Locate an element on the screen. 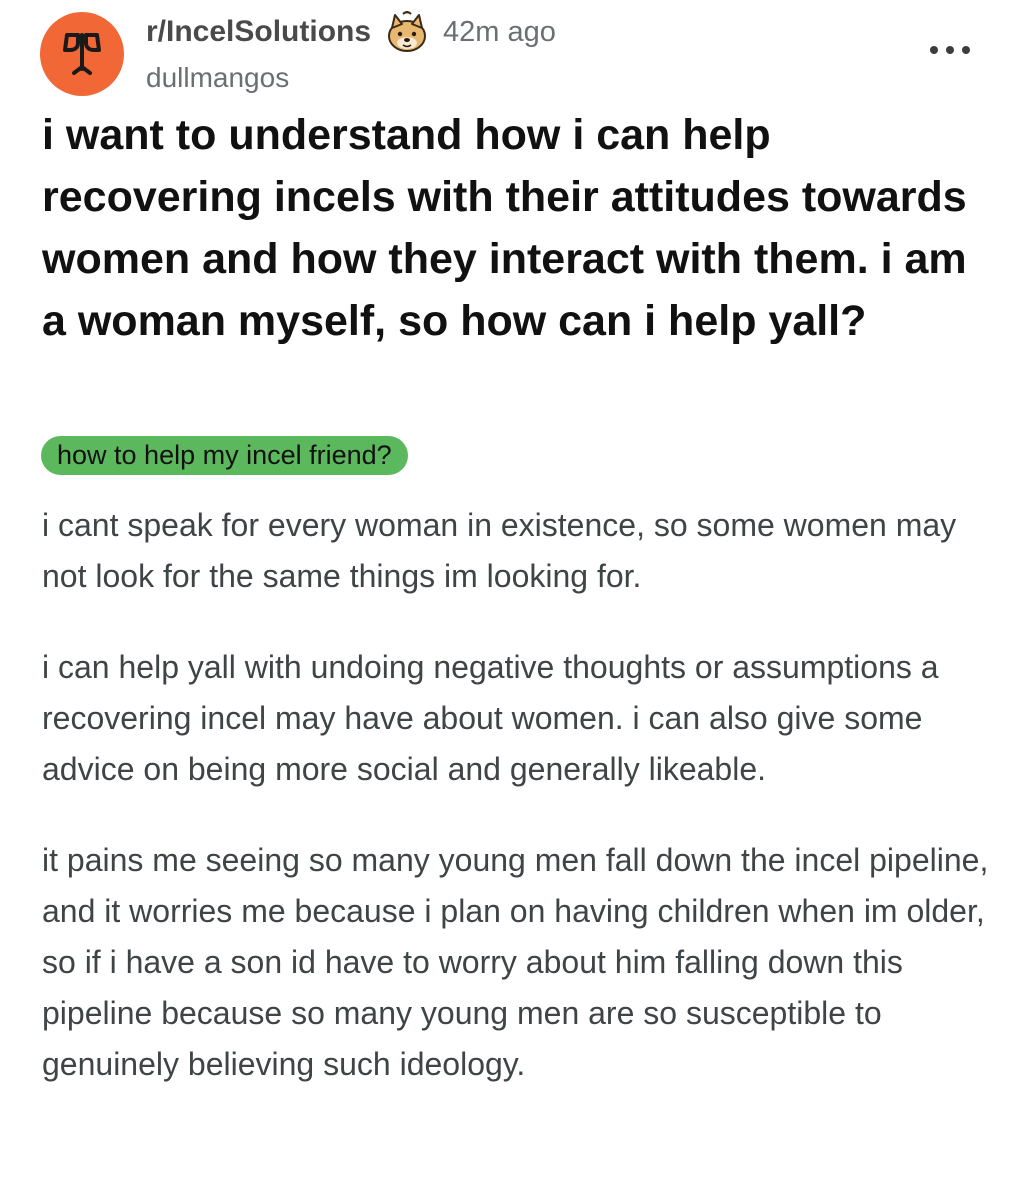 This screenshot has width=1030, height=1200. sprout-icon is located at coordinates (82, 54).